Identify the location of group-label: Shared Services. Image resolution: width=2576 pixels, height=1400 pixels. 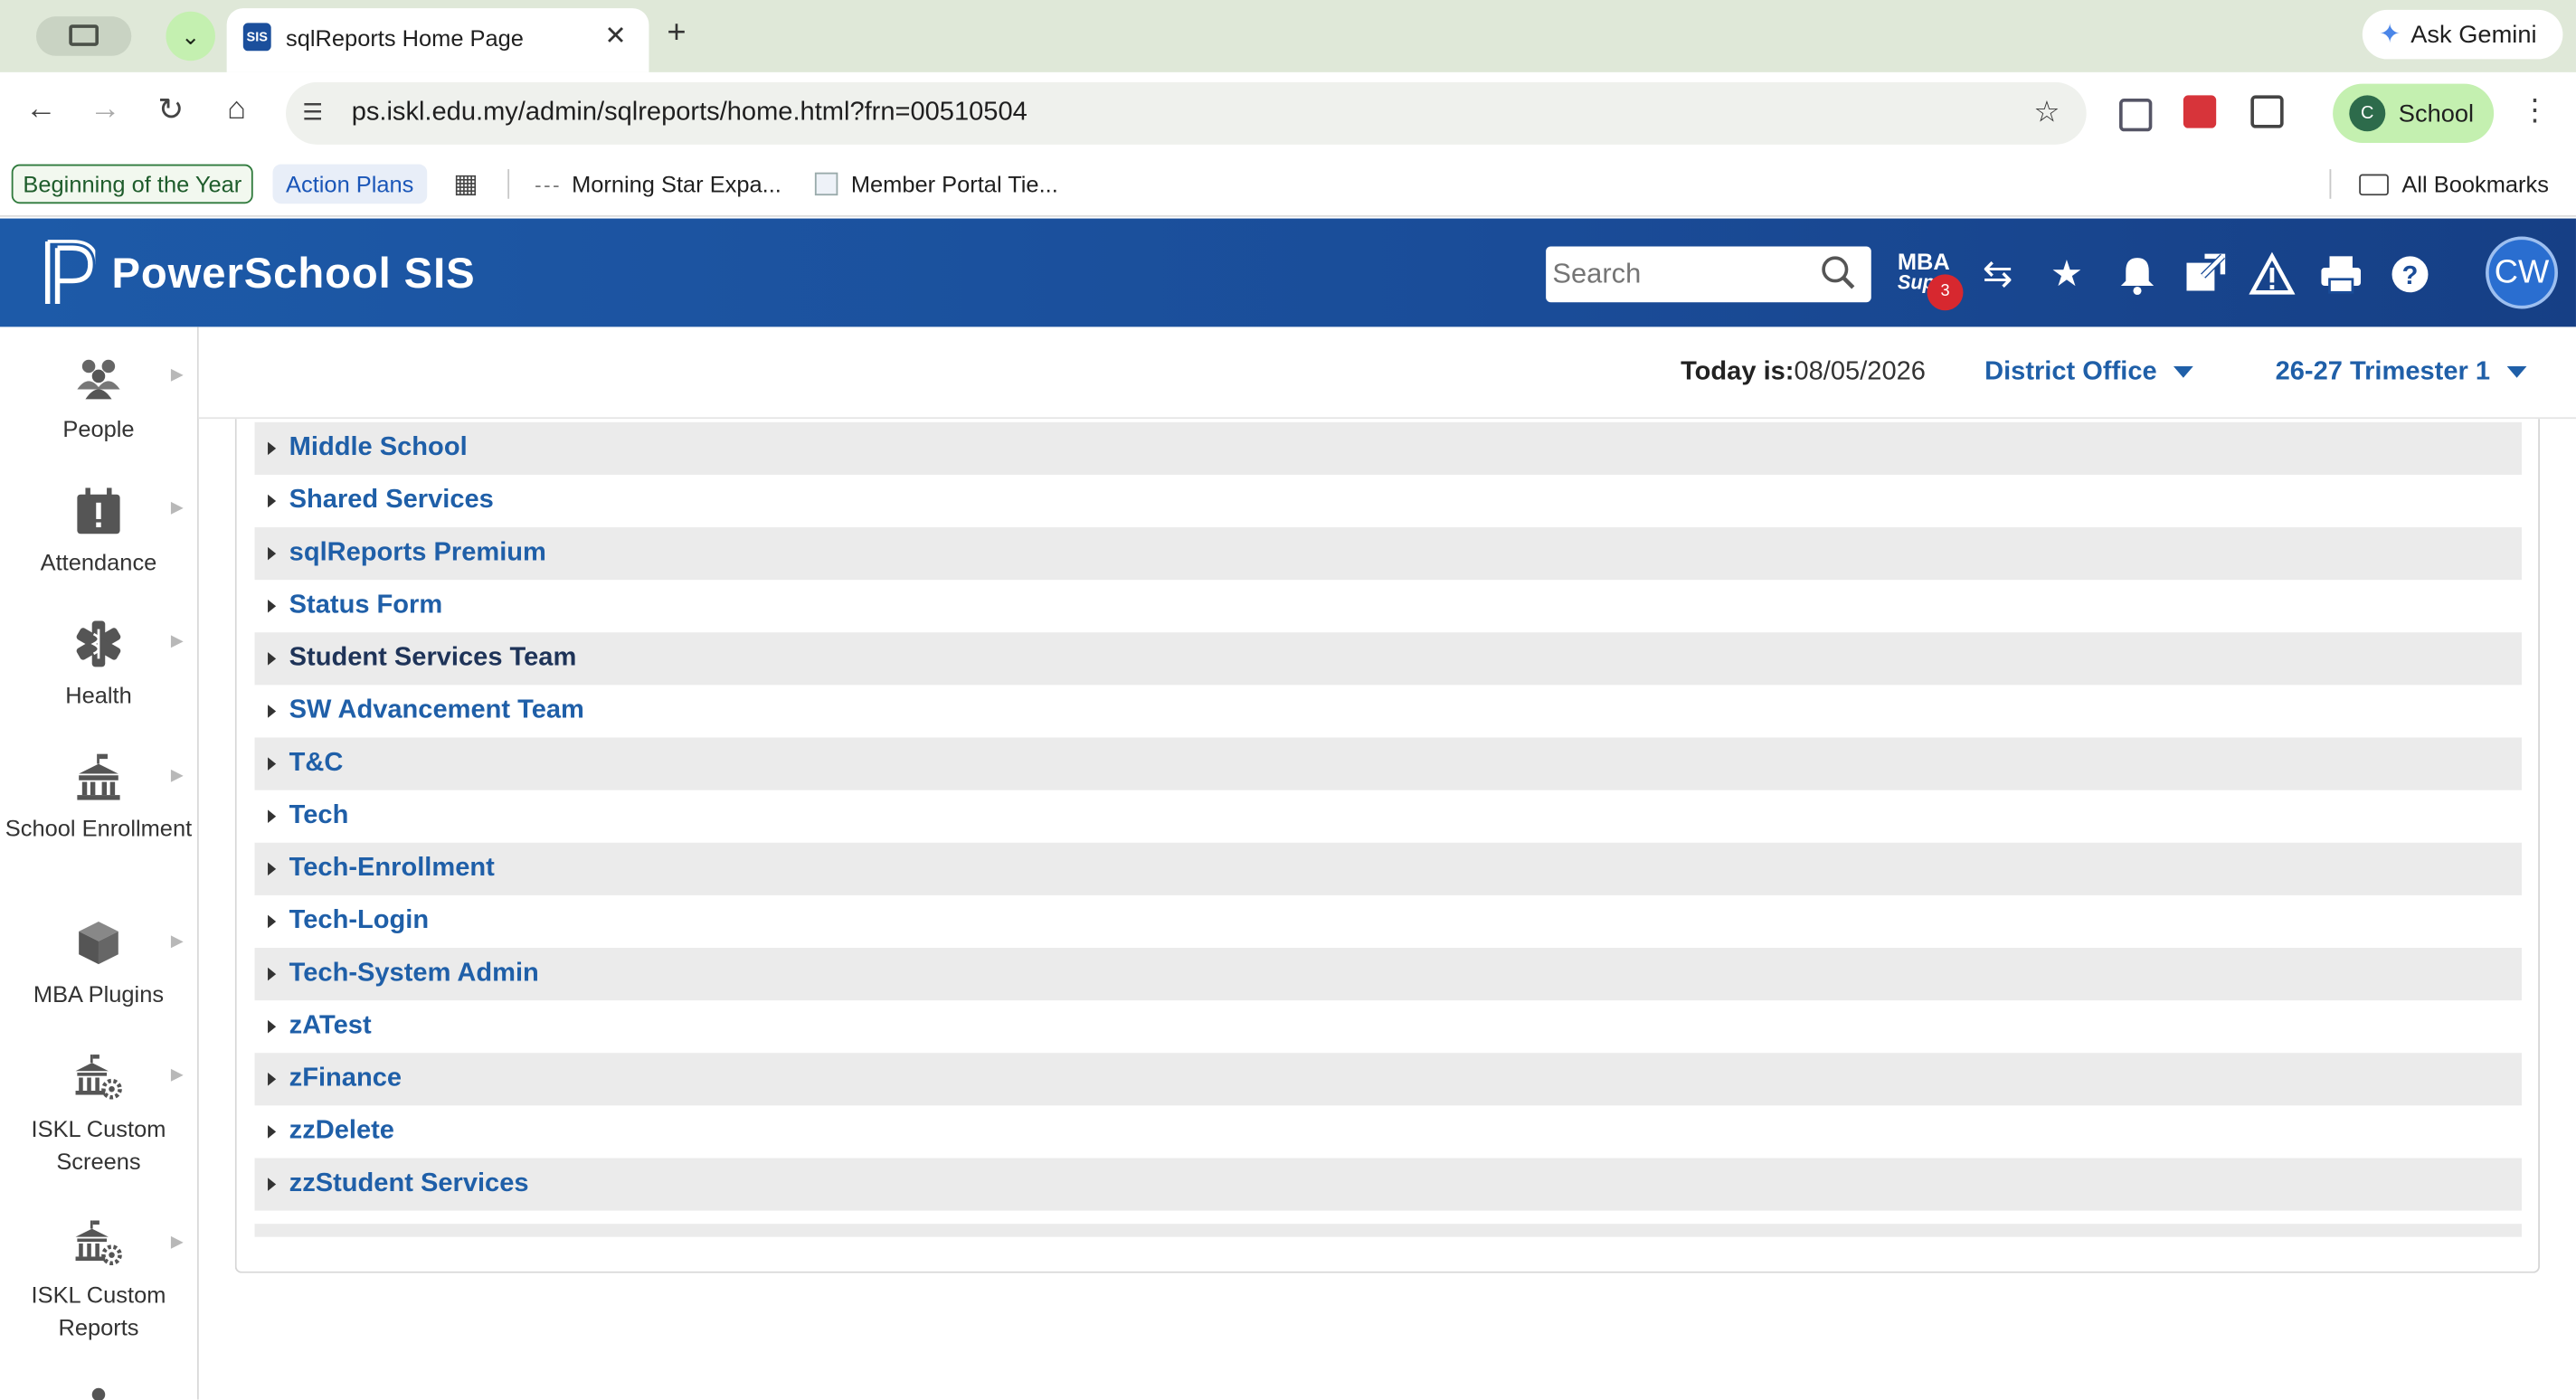
(392, 501).